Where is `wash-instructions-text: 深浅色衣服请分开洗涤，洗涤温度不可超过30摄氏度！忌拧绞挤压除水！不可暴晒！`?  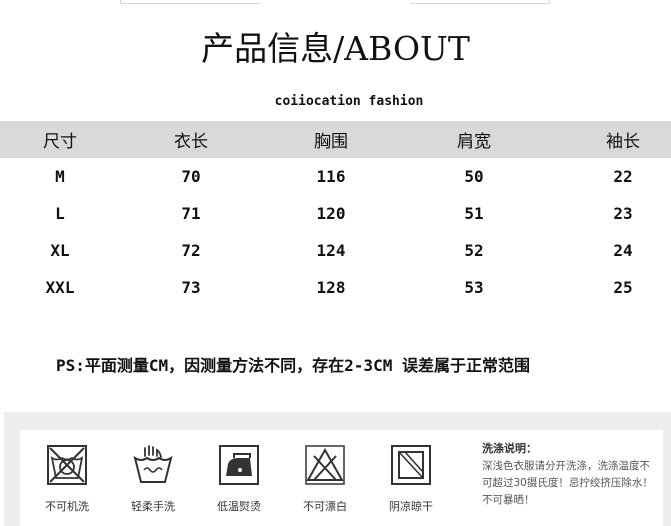 wash-instructions-text: 深浅色衣服请分开洗涤，洗涤温度不可超过30摄氏度！忌拧绞挤压除水！不可暴晒！ is located at coordinates (567, 483).